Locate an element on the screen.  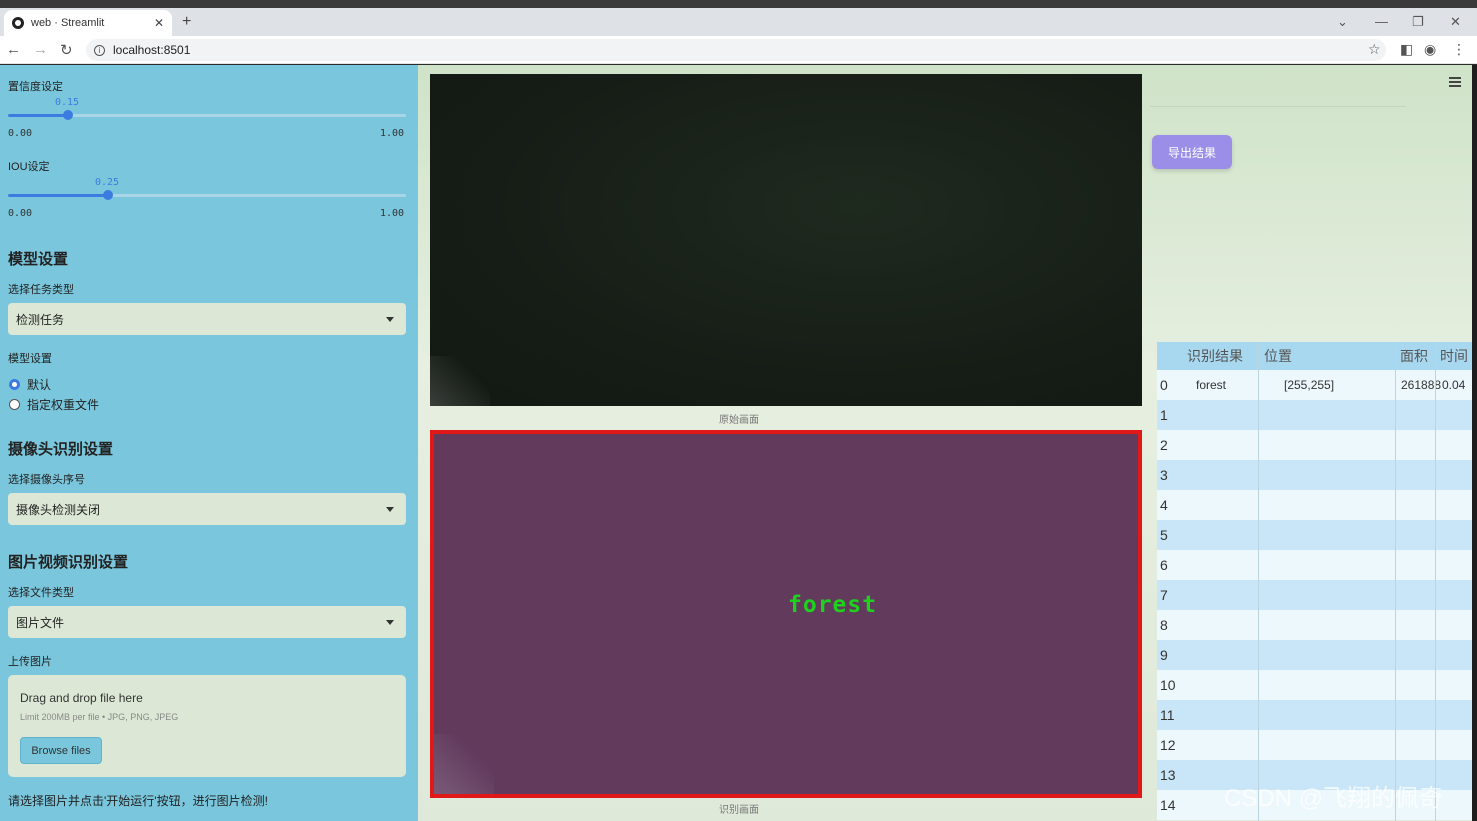
forward-arrow-icon: → is located at coordinates (40, 49).